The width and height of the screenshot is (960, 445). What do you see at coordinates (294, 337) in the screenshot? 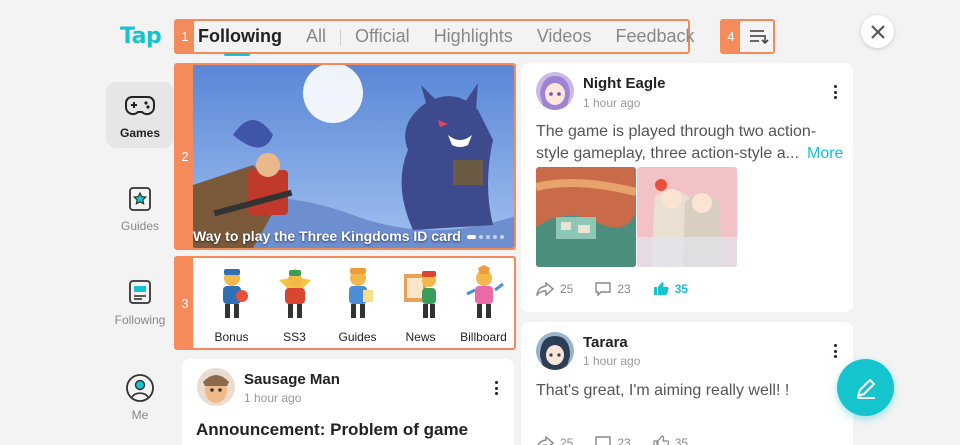
I see `category-label: SS3` at bounding box center [294, 337].